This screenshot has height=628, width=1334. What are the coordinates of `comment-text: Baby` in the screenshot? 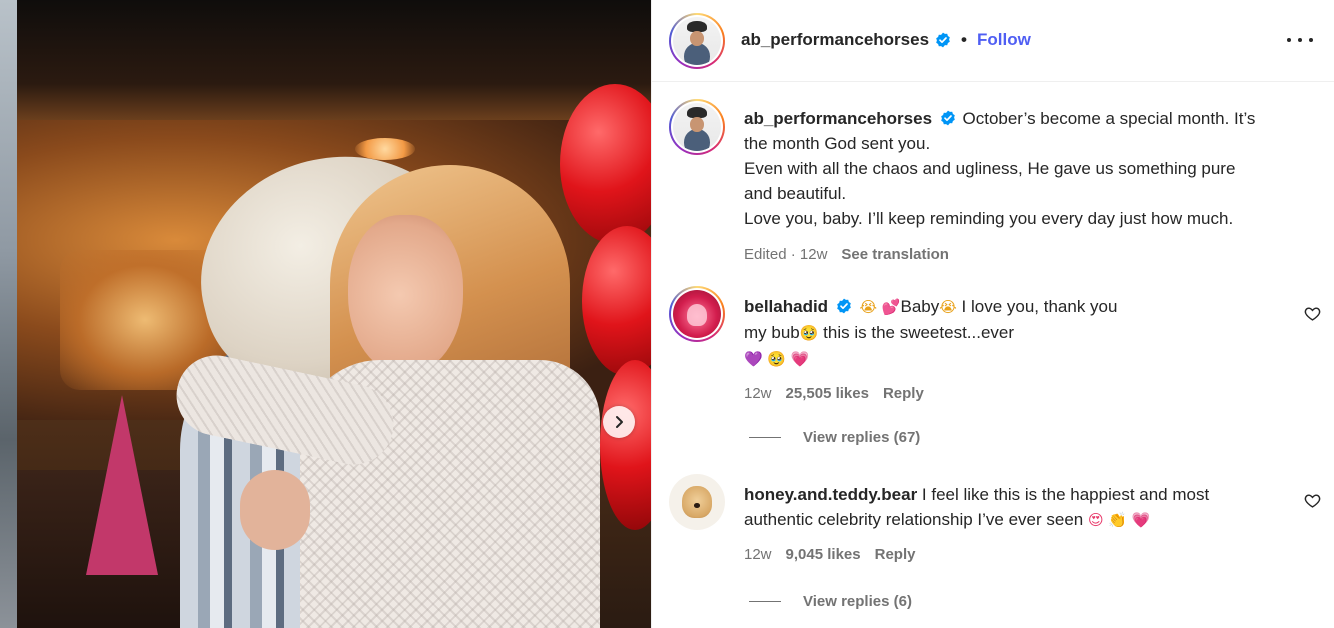 It's located at (920, 306).